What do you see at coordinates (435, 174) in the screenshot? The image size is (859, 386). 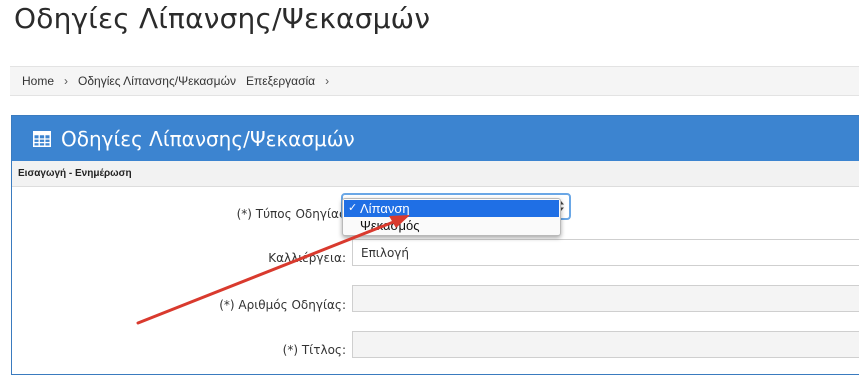 I see `section-header: Εισαγωγή - Ενημέρωση` at bounding box center [435, 174].